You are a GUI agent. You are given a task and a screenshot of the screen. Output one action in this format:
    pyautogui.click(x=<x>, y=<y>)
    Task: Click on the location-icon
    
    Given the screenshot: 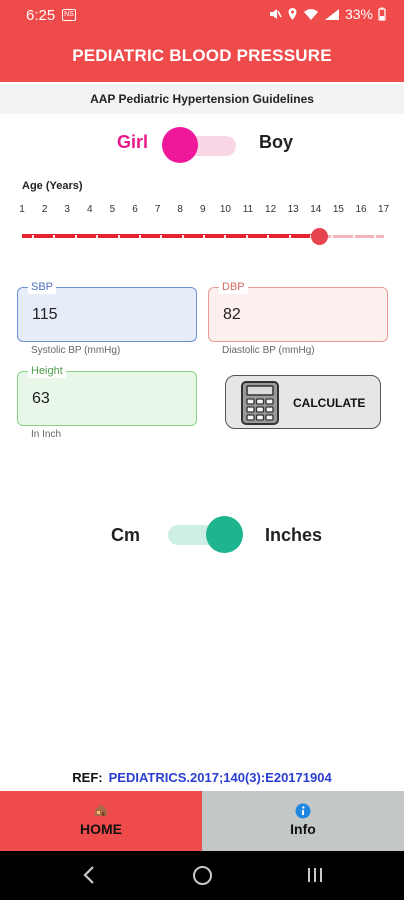 What is the action you would take?
    pyautogui.click(x=292, y=14)
    